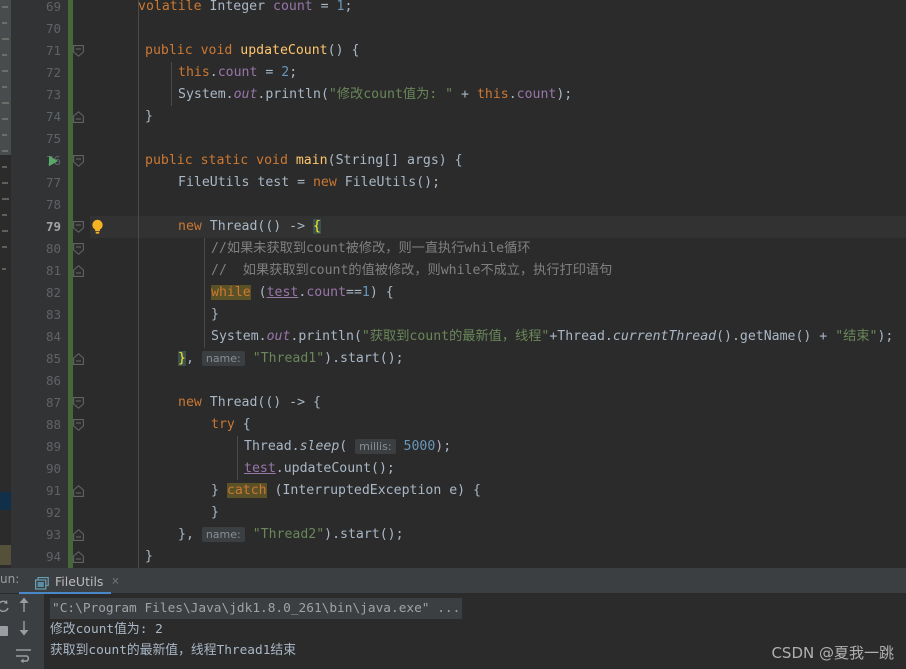 The width and height of the screenshot is (906, 669). What do you see at coordinates (465, 94) in the screenshot?
I see `code-token: +` at bounding box center [465, 94].